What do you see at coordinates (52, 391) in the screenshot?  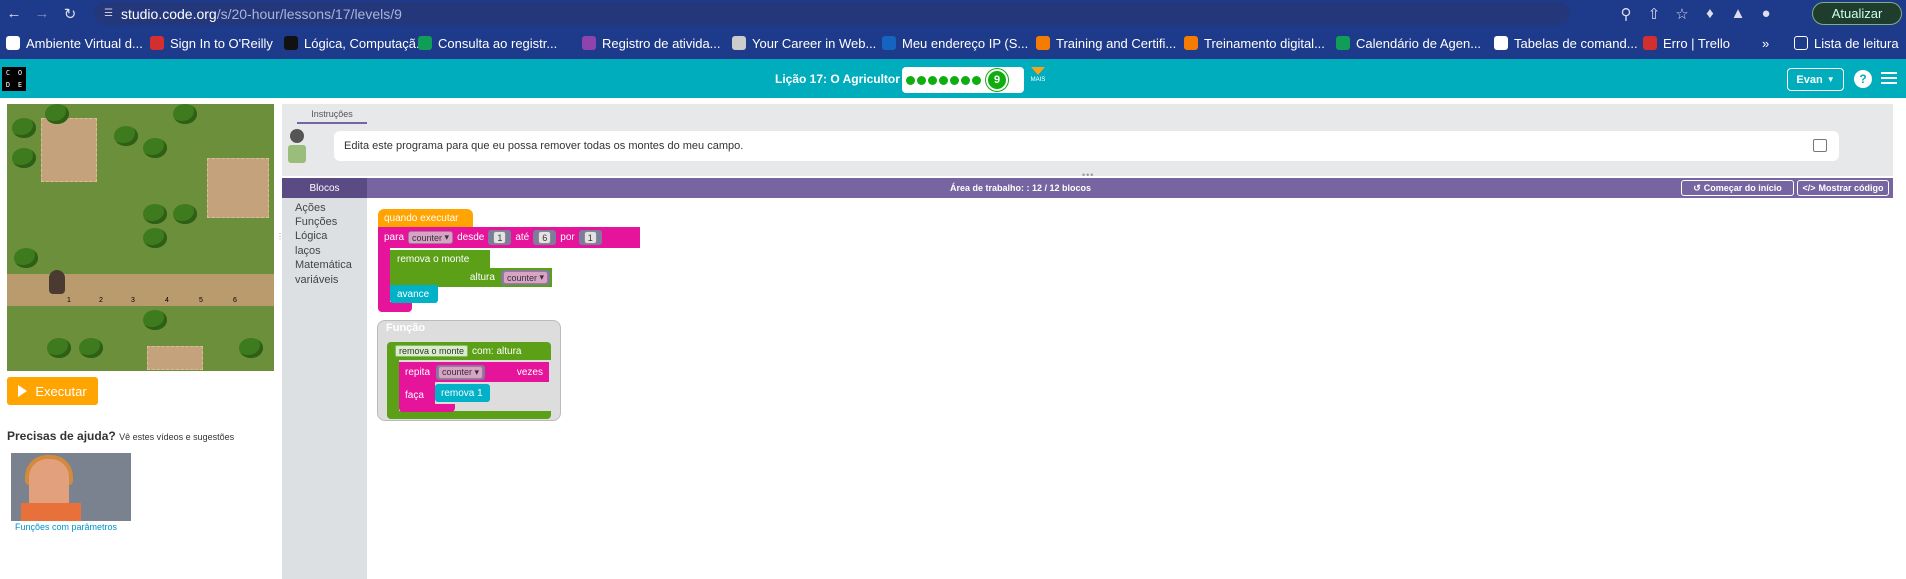 I see `run-button: Executar` at bounding box center [52, 391].